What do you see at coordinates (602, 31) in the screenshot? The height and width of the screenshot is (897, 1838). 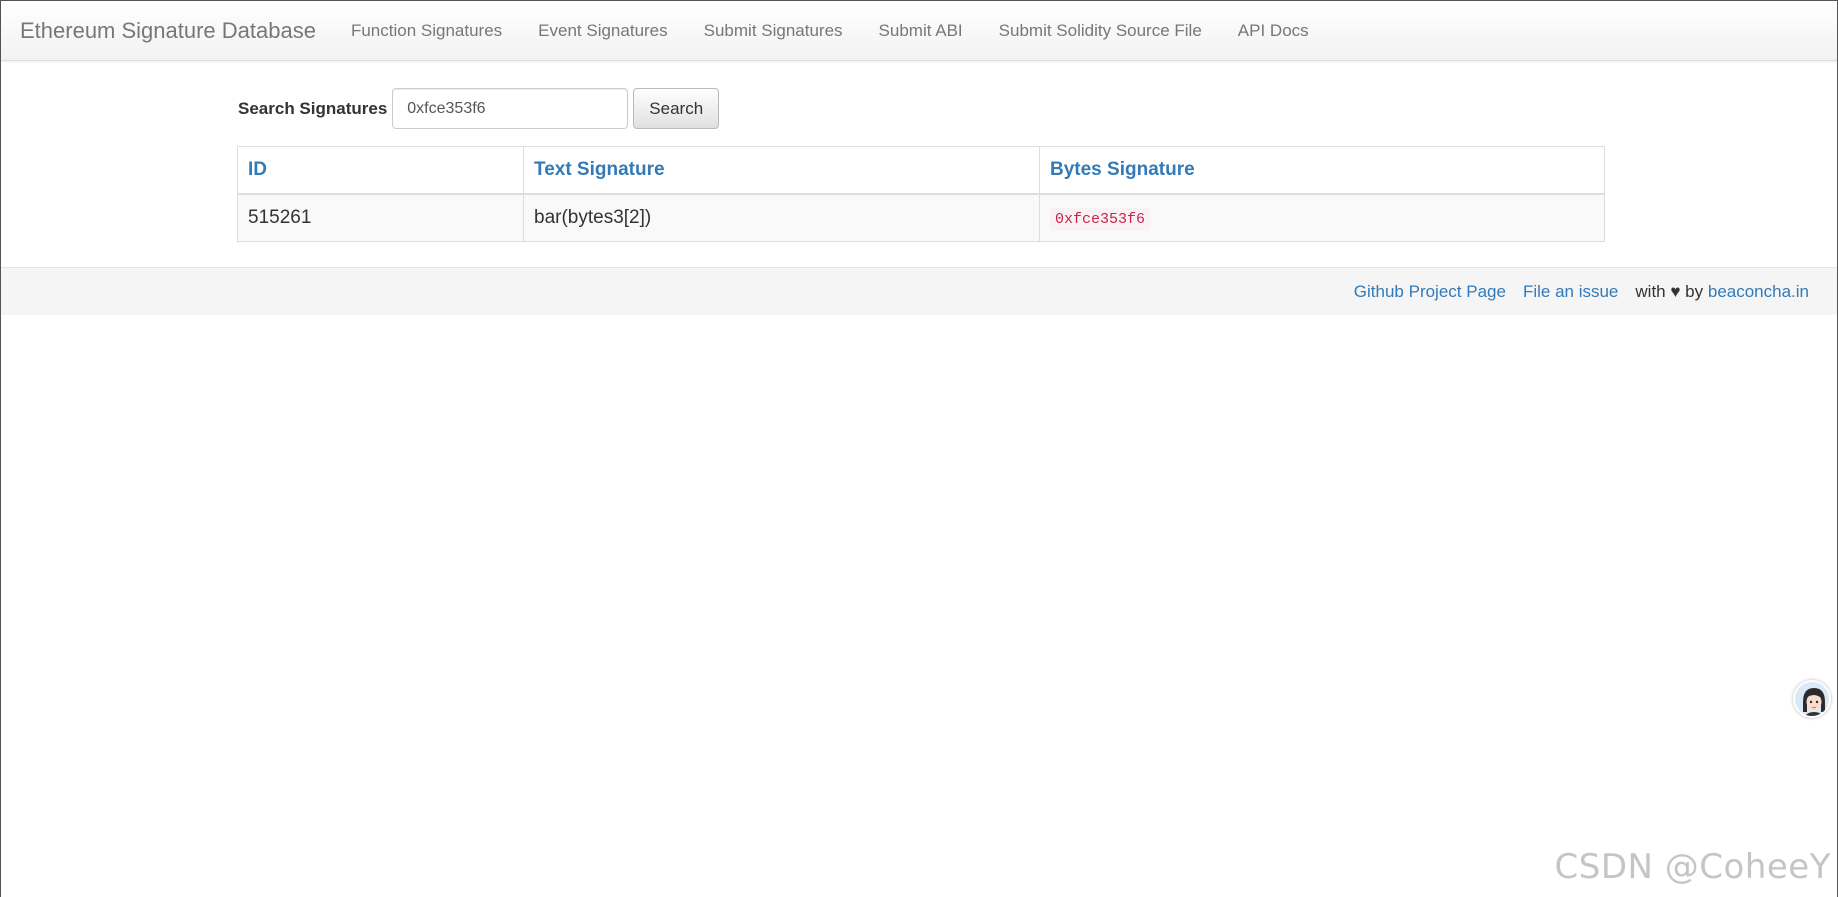 I see `nav-link-event-signatures: Event Signatures` at bounding box center [602, 31].